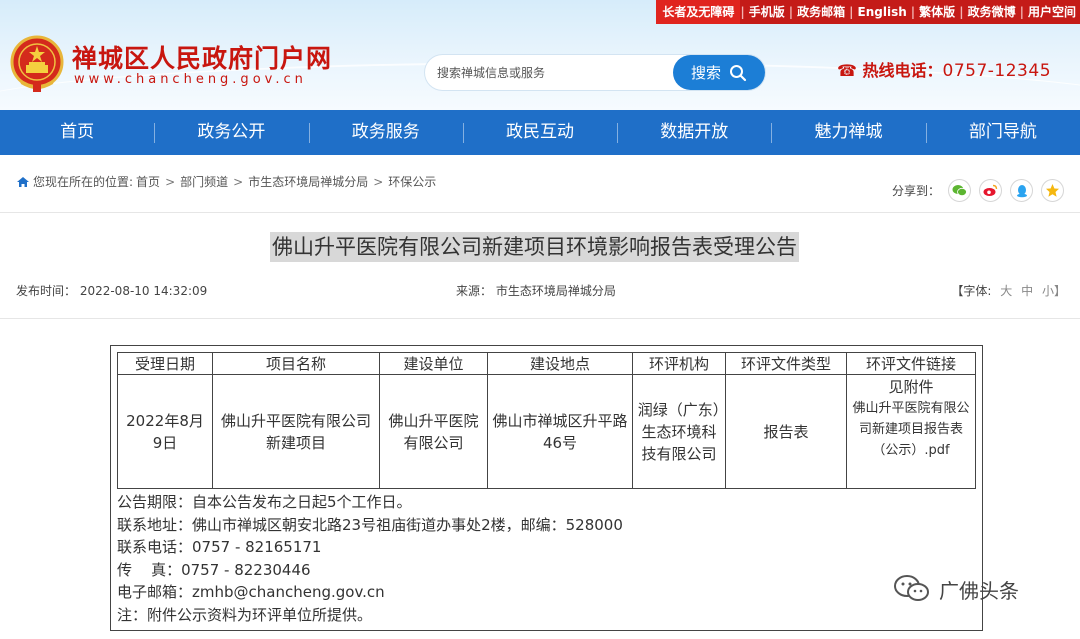 The height and width of the screenshot is (639, 1080). Describe the element at coordinates (534, 247) in the screenshot. I see `article-title: 佛山升平医院有限公司新建项目环境影响报告表受理公告` at that location.